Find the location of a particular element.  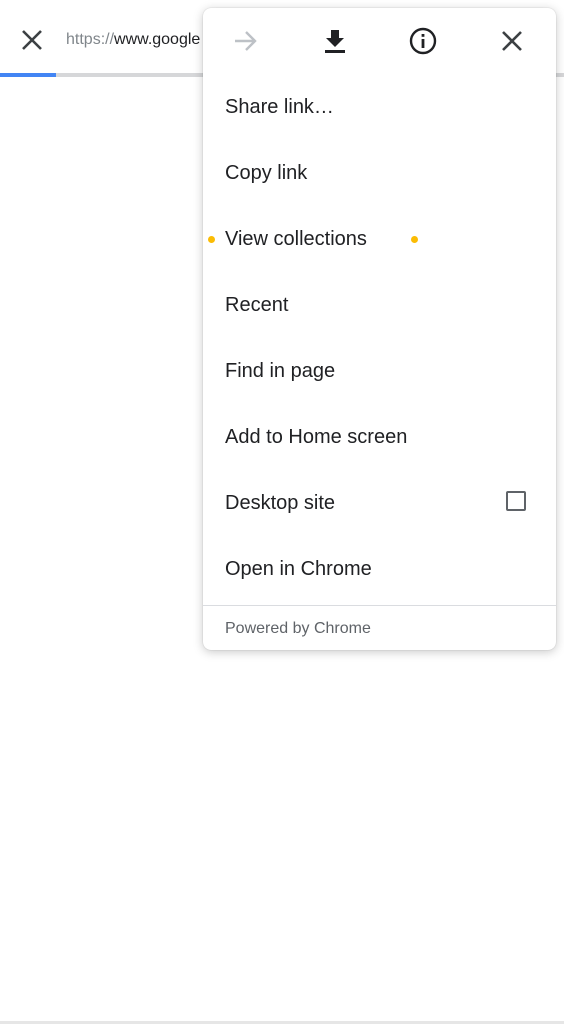

forward-icon is located at coordinates (246, 41).